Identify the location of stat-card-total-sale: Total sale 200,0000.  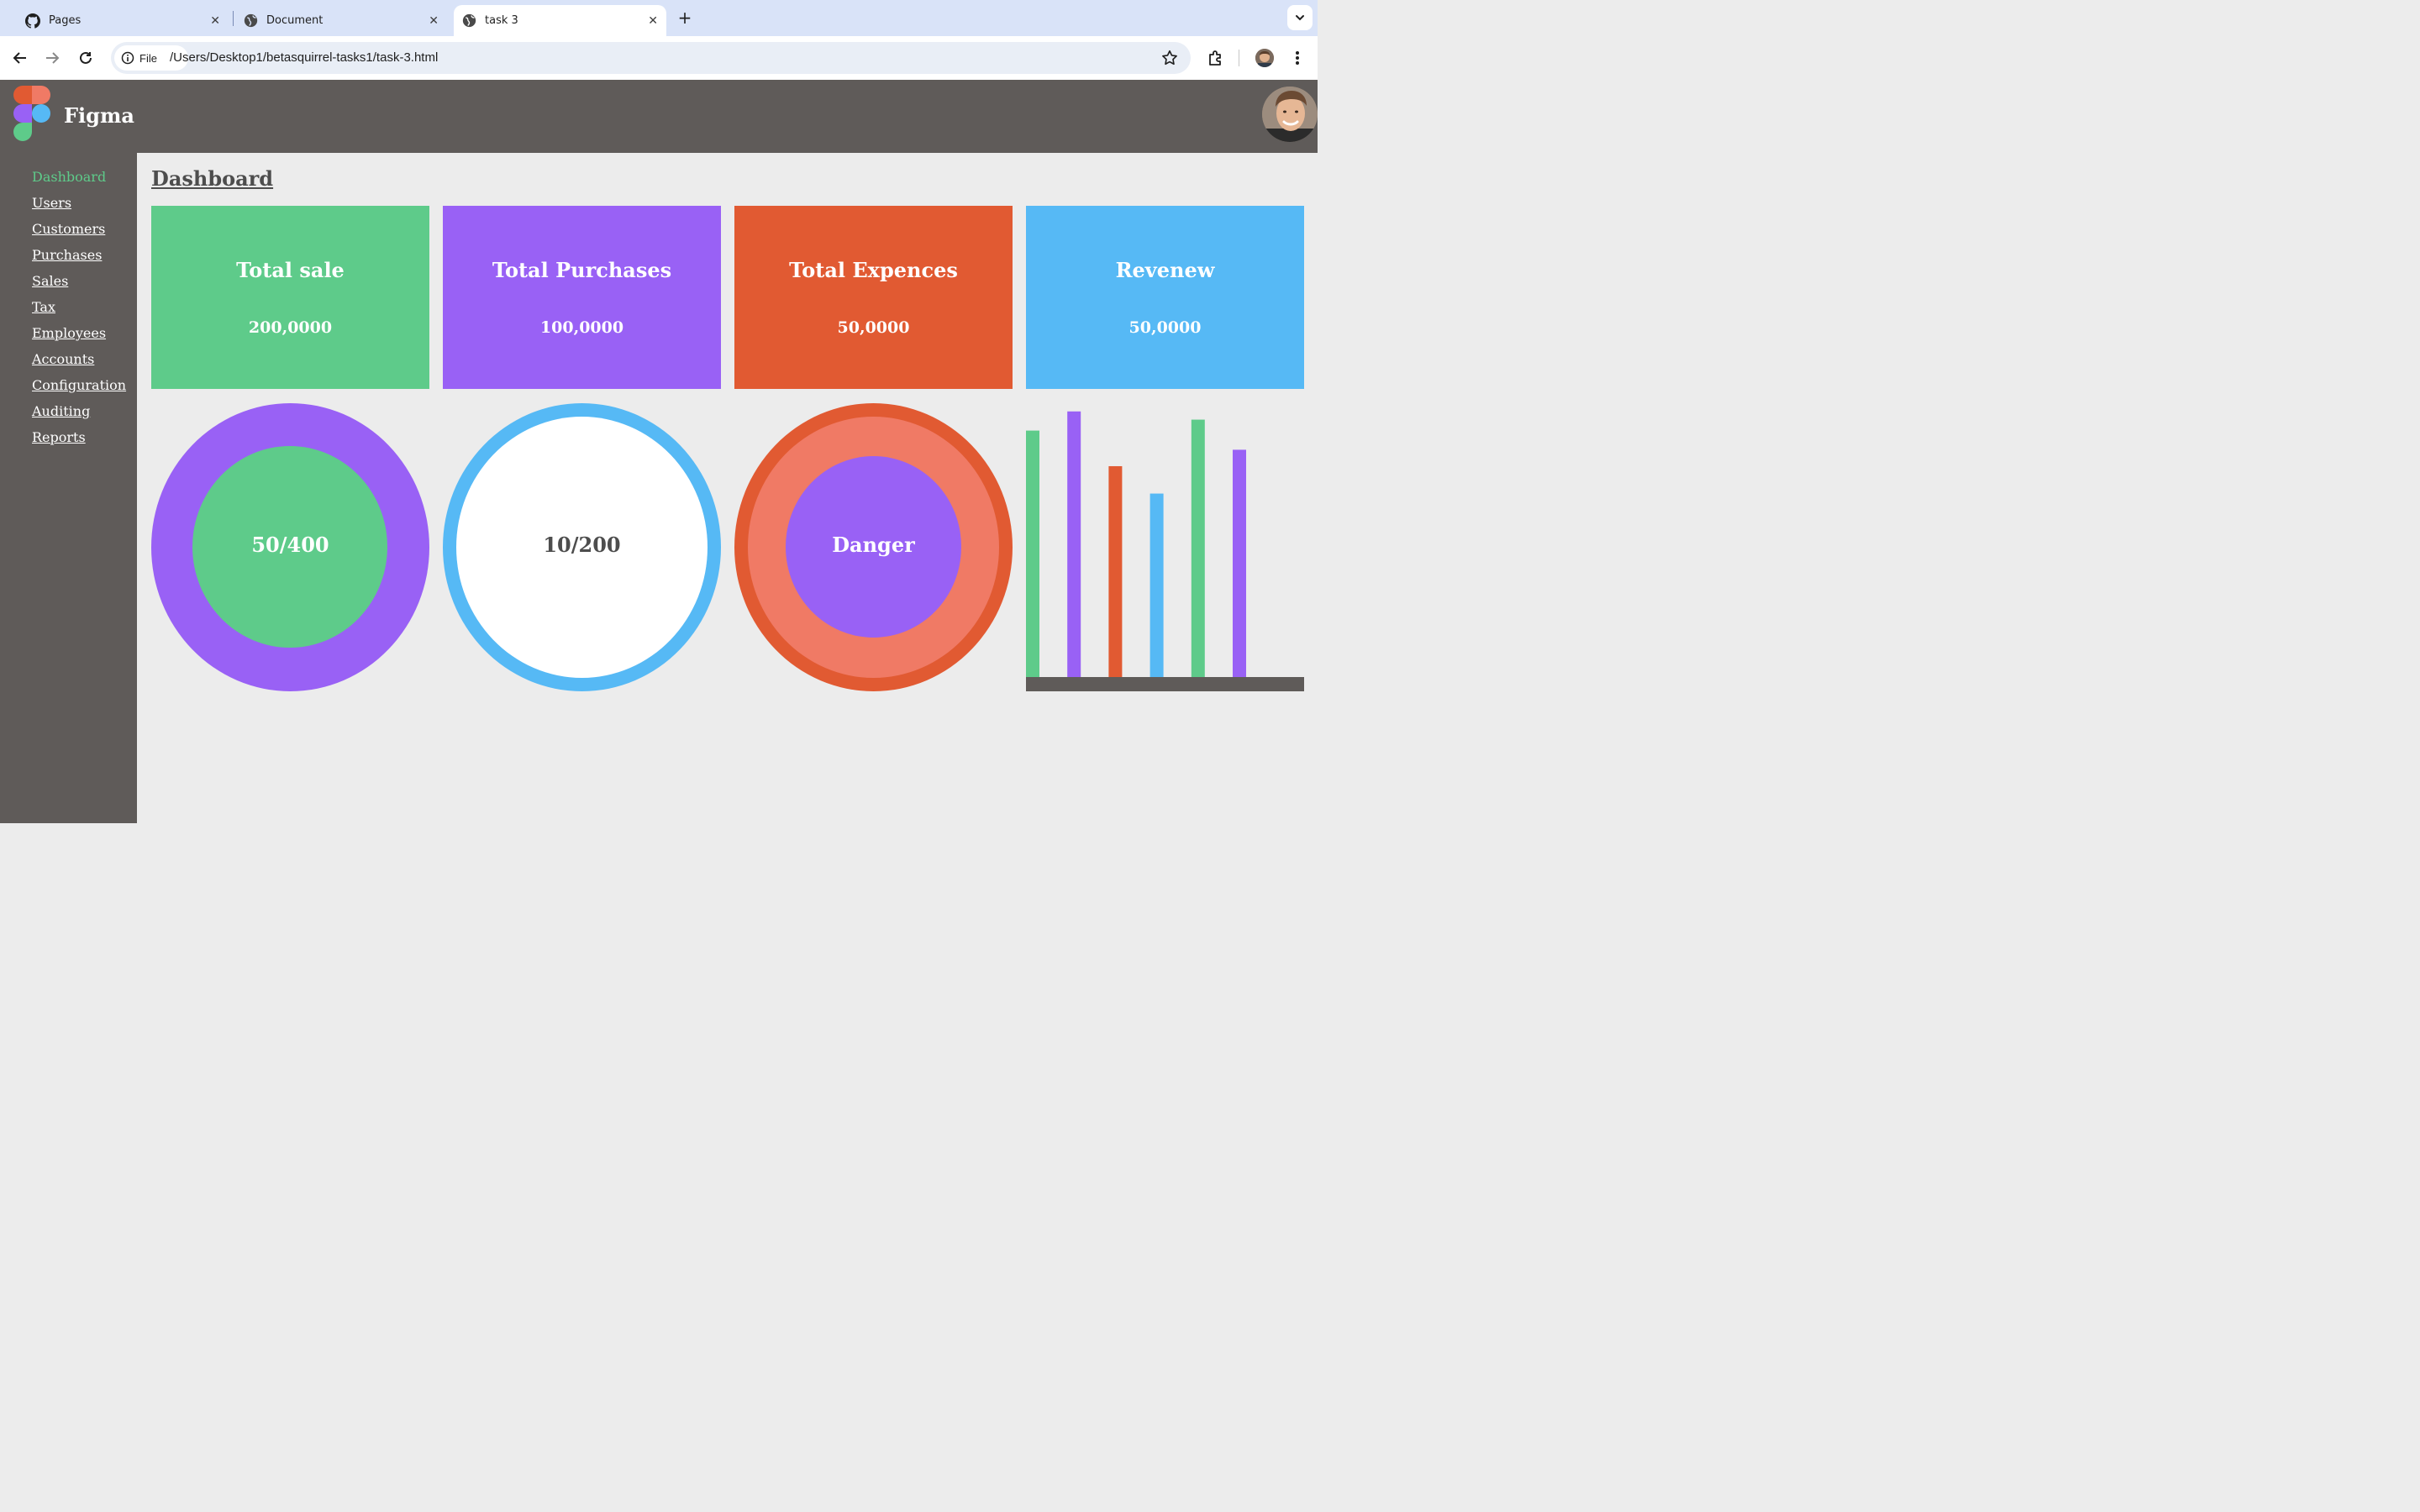
(290, 297).